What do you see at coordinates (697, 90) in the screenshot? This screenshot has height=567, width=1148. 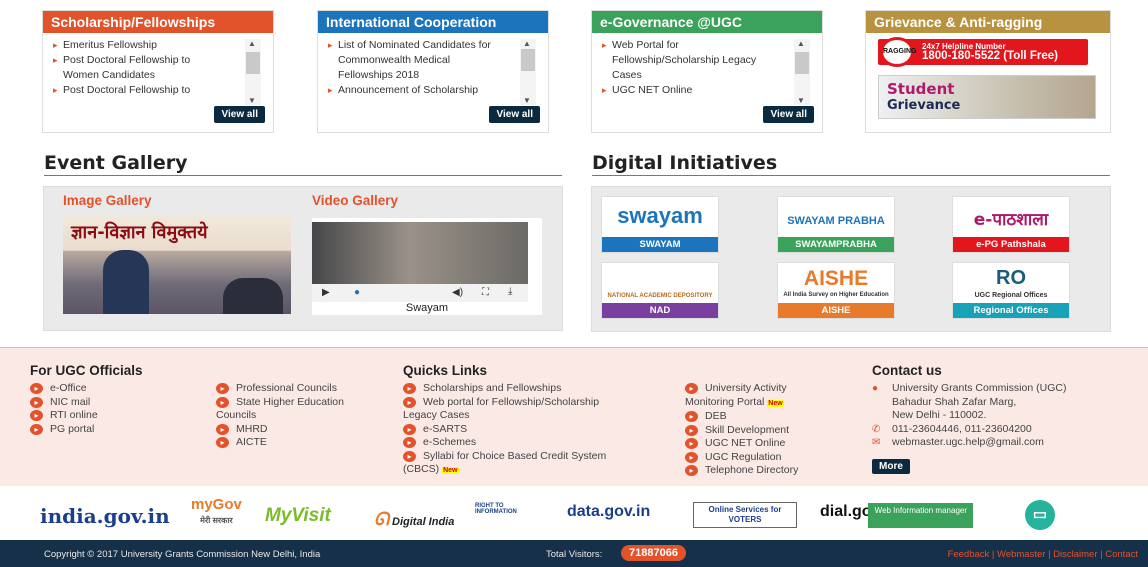 I see `list-item: UGC NET Online` at bounding box center [697, 90].